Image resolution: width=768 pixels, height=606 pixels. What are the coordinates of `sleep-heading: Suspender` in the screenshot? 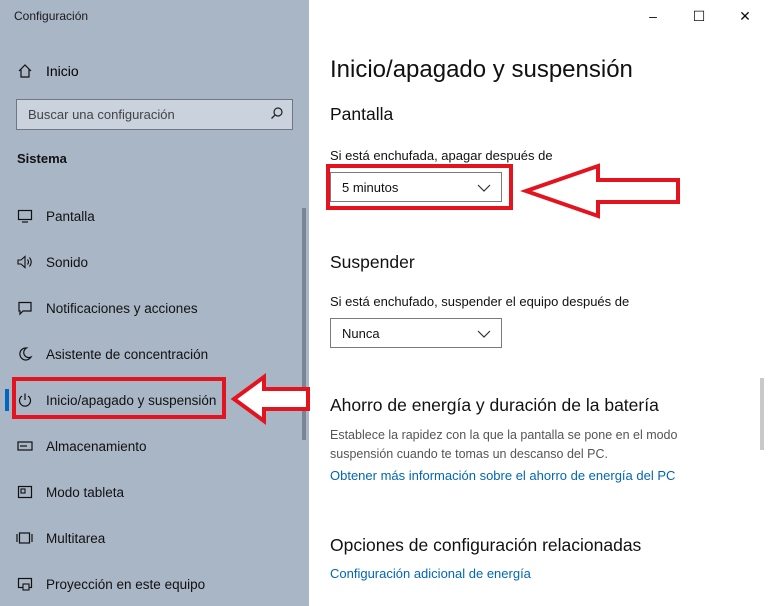 It's located at (372, 262).